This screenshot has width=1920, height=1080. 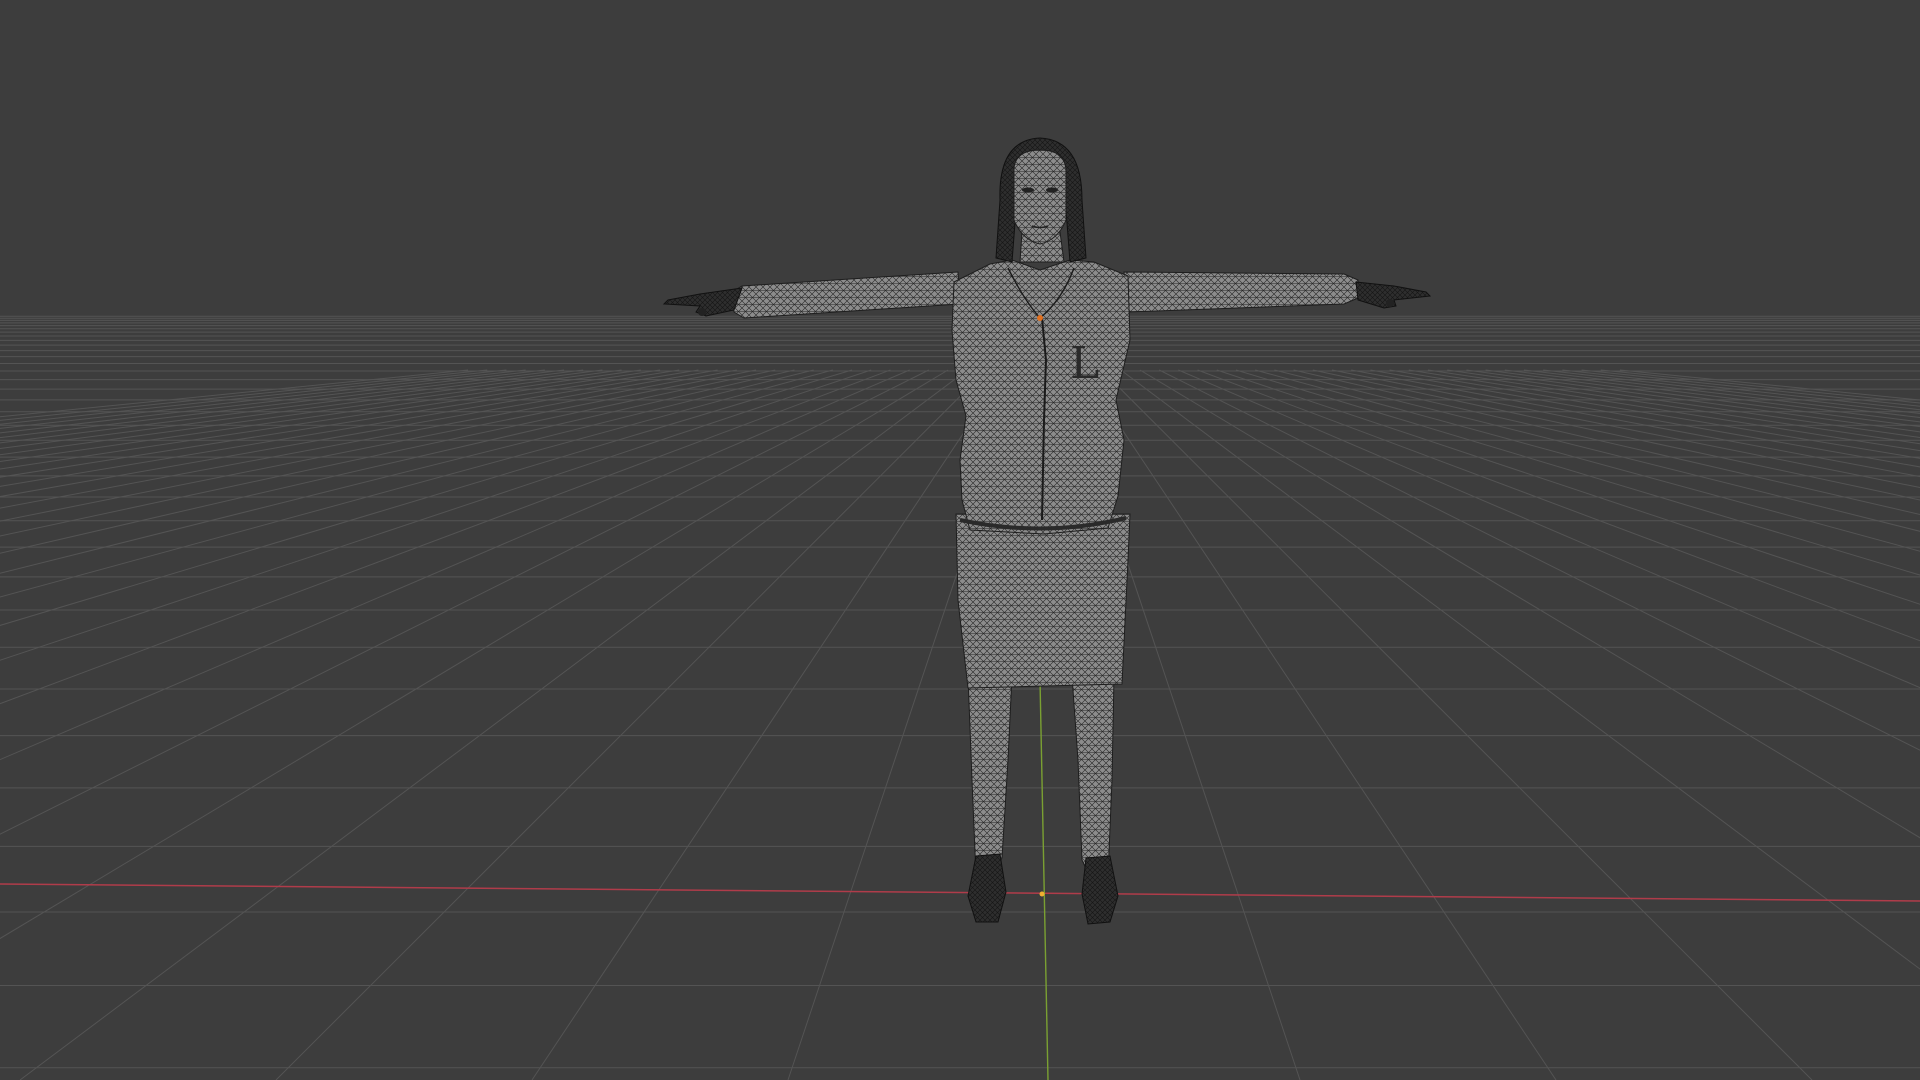 I want to click on left-eye, so click(x=1028, y=190).